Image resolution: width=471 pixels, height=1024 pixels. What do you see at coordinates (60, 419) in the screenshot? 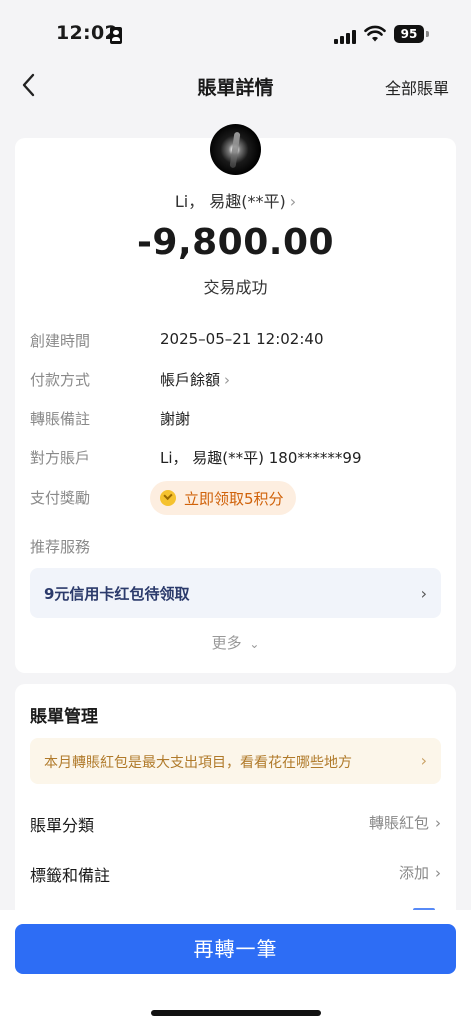
I see `detail-label: 轉賬備註` at bounding box center [60, 419].